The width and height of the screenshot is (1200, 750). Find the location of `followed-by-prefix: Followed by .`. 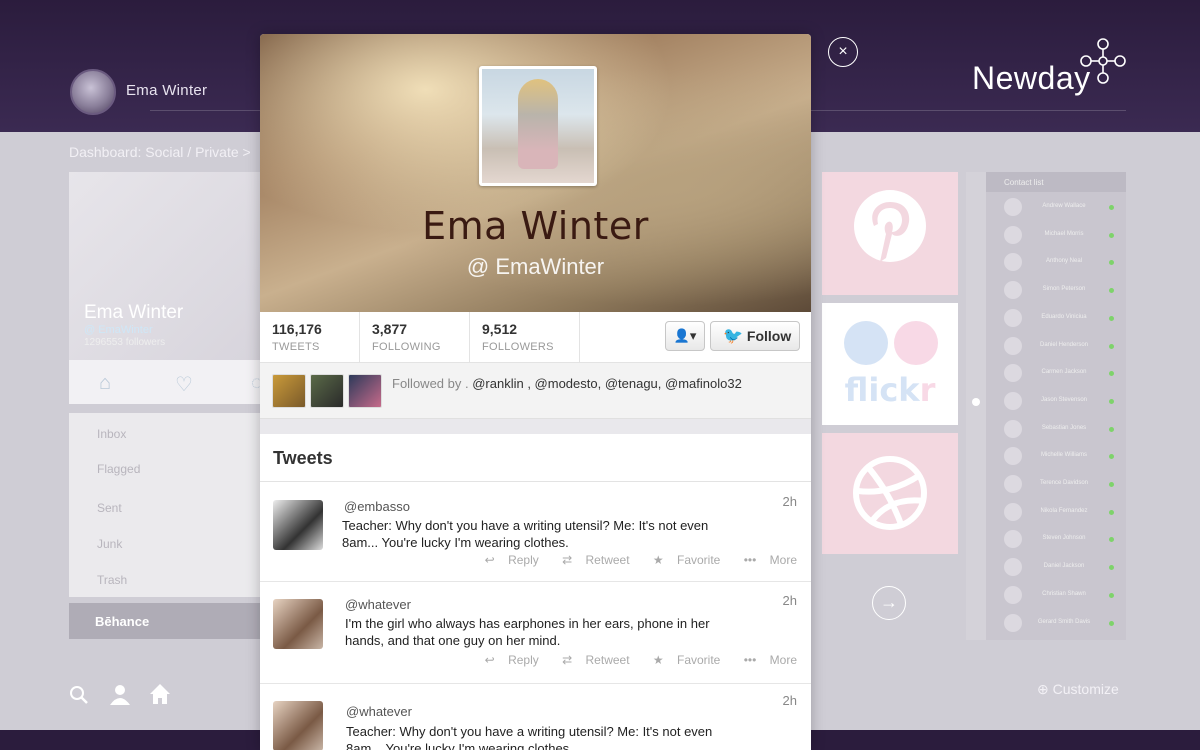

followed-by-prefix: Followed by . is located at coordinates (430, 383).